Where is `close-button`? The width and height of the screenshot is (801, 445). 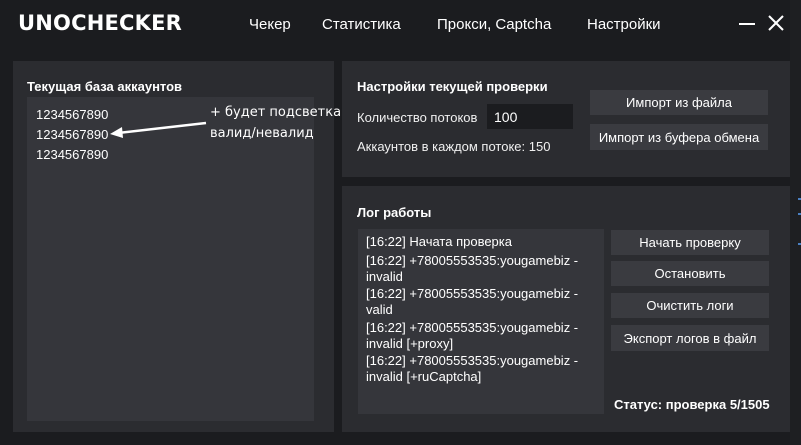 close-button is located at coordinates (776, 23).